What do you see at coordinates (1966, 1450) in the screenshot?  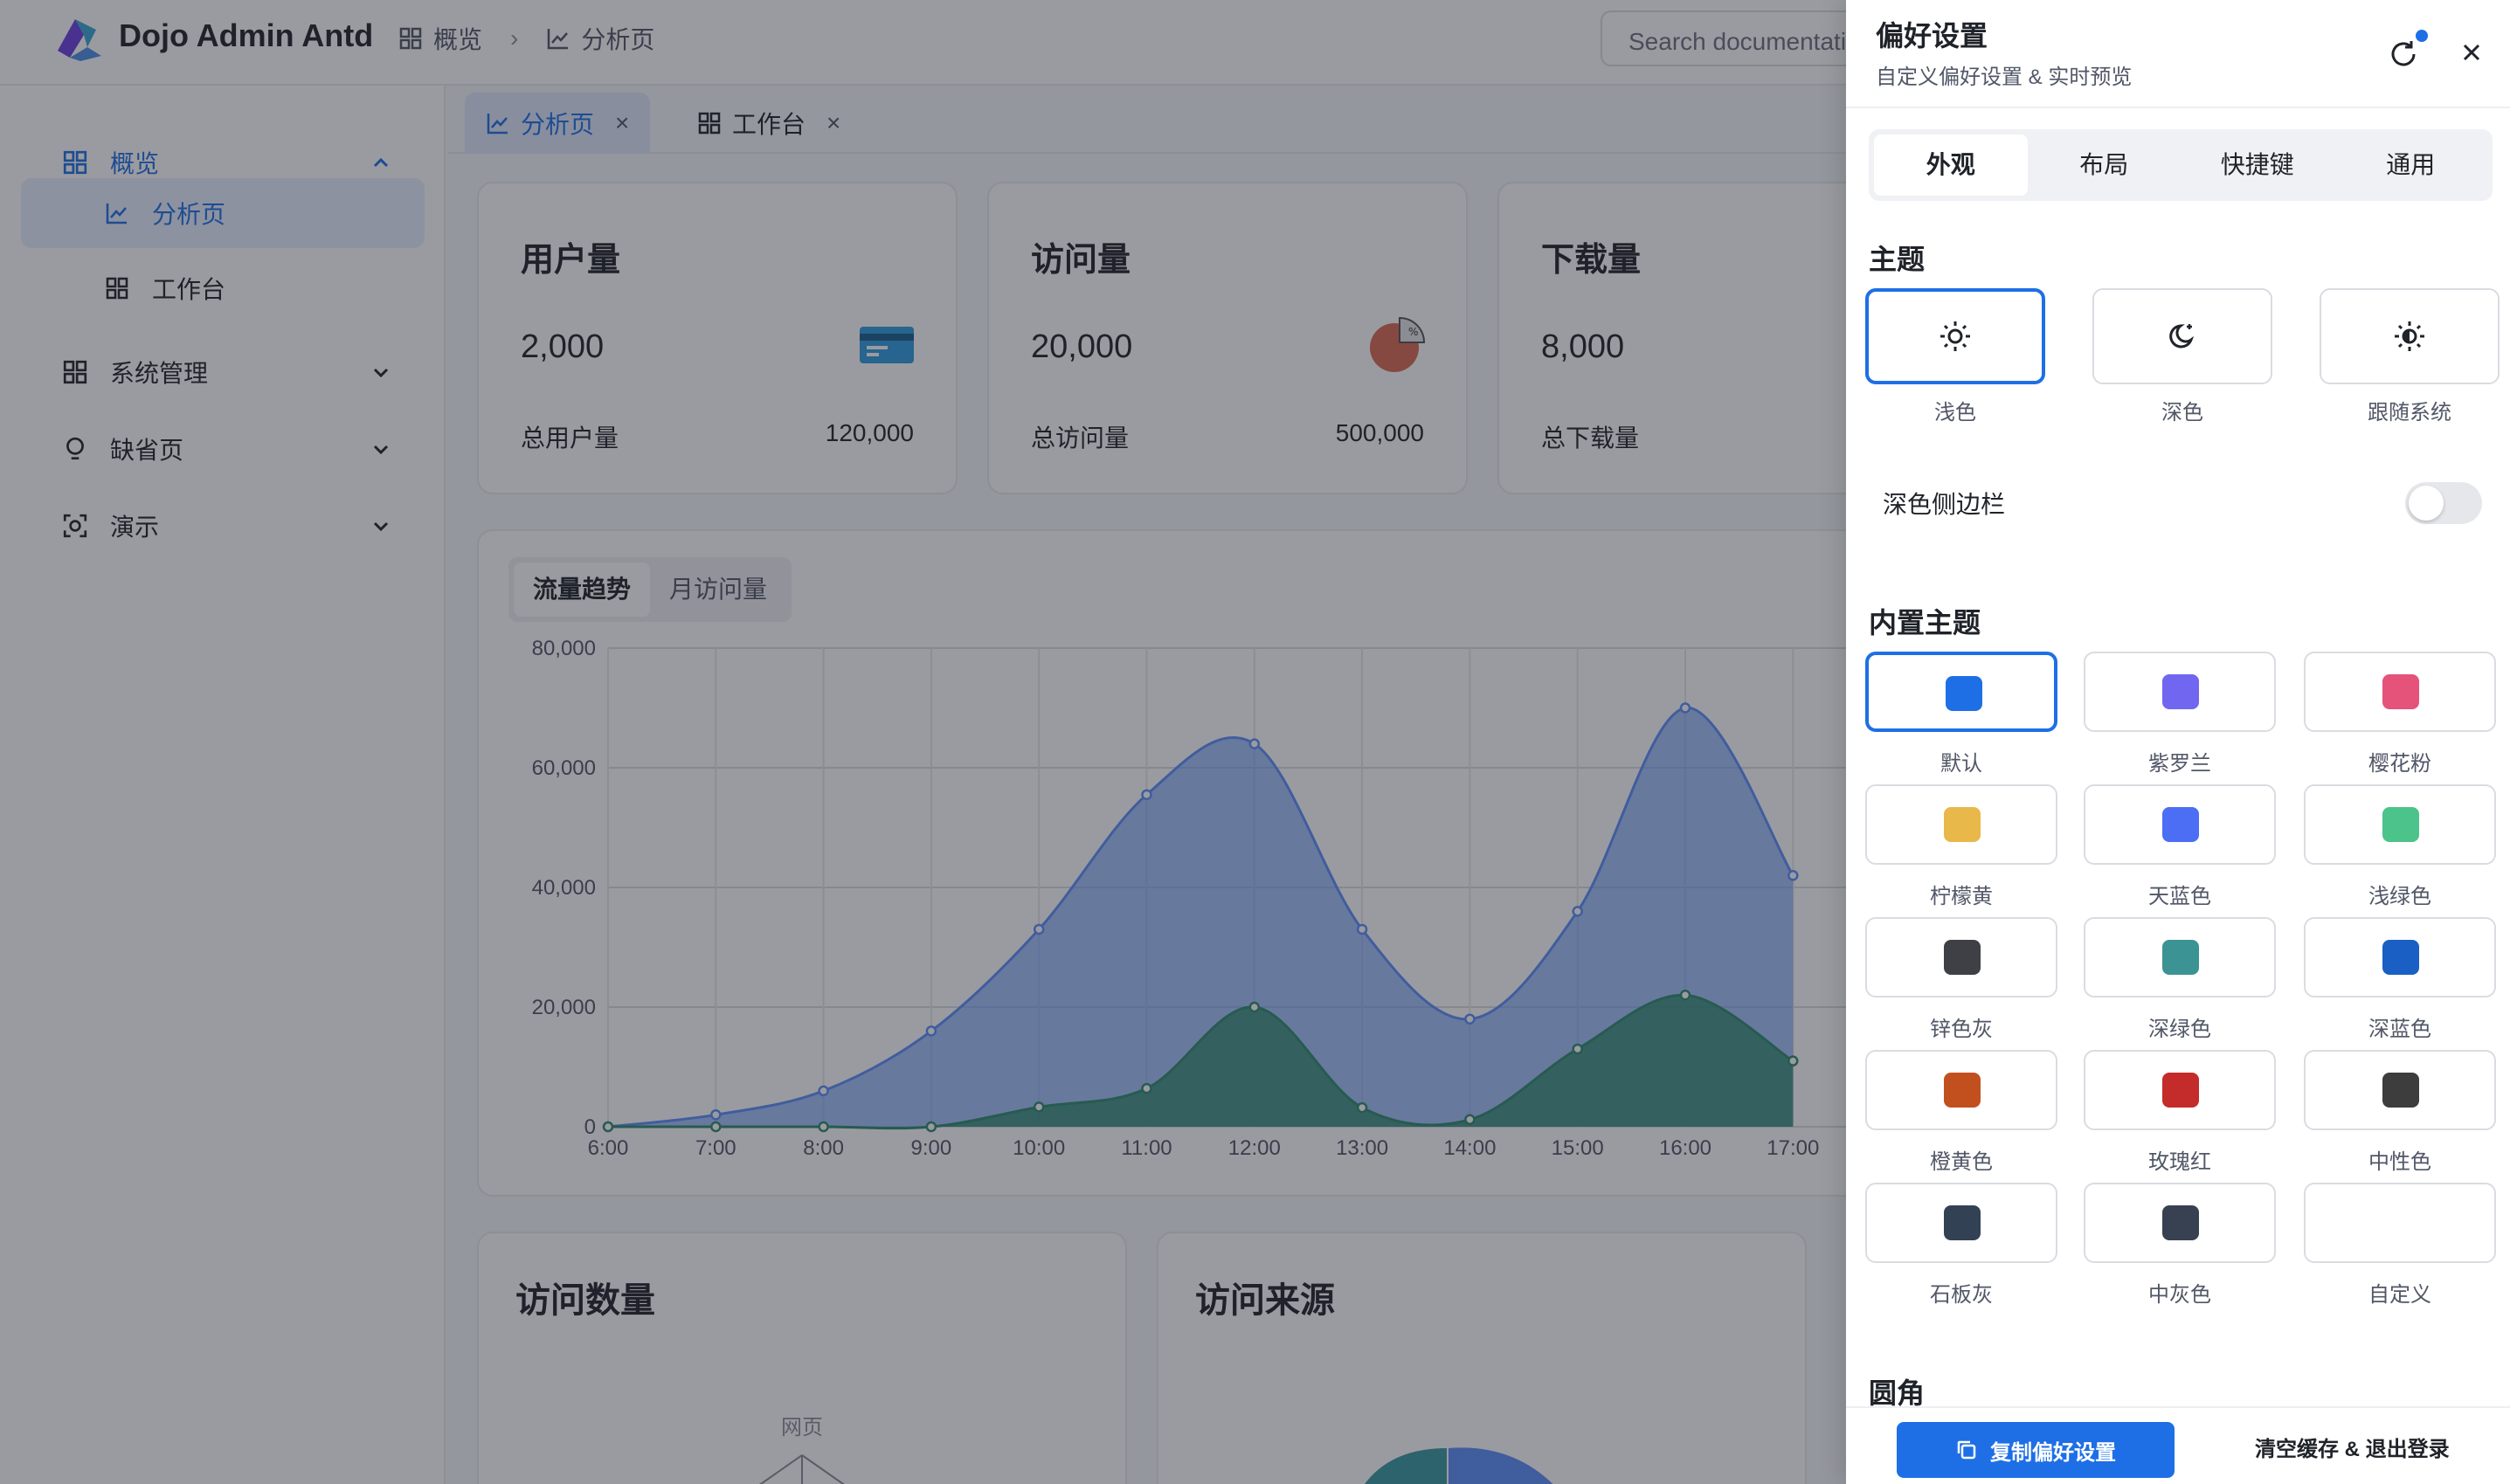 I see `copy-icon` at bounding box center [1966, 1450].